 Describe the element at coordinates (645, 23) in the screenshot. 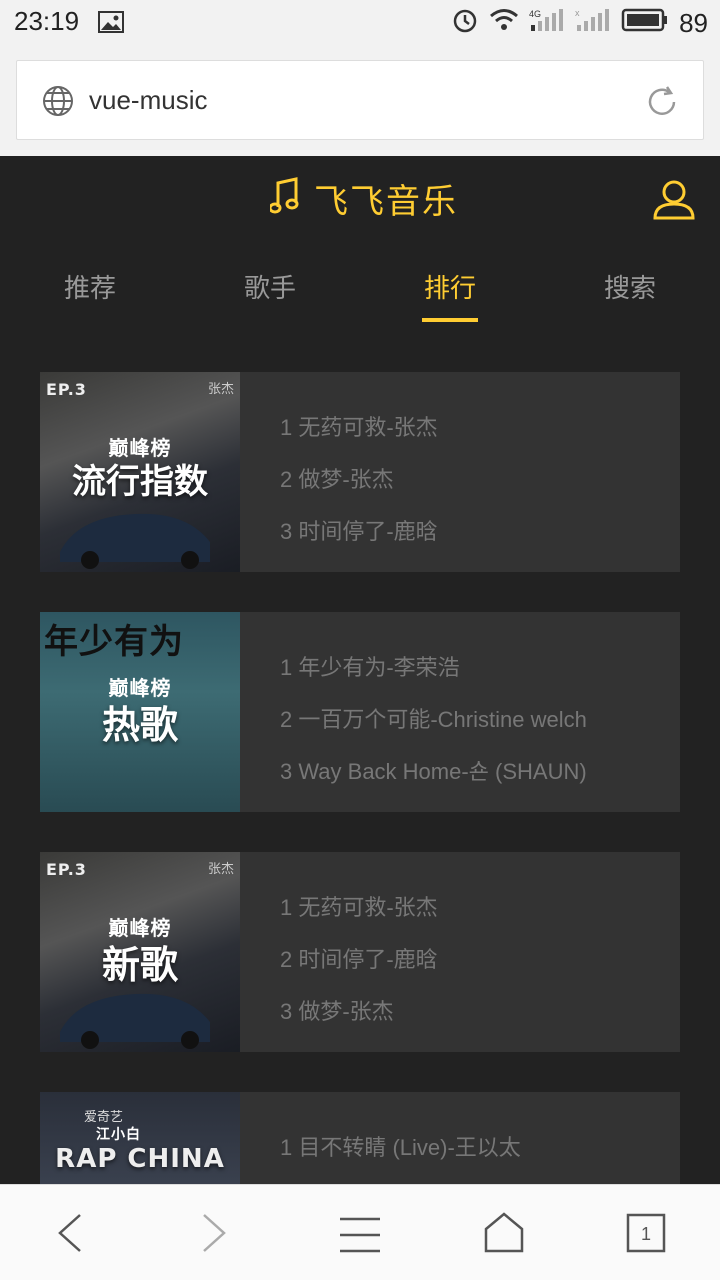

I see `battery-icon` at that location.